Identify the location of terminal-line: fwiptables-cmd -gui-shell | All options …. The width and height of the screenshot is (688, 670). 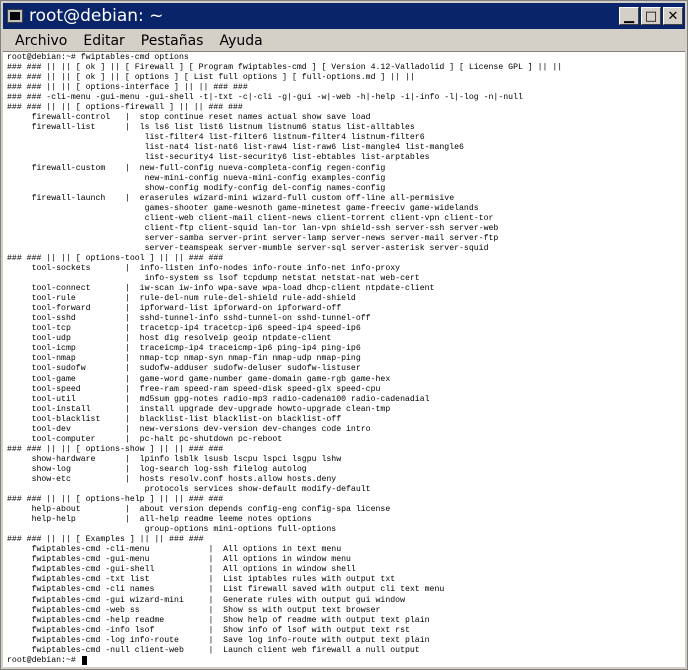
(181, 570).